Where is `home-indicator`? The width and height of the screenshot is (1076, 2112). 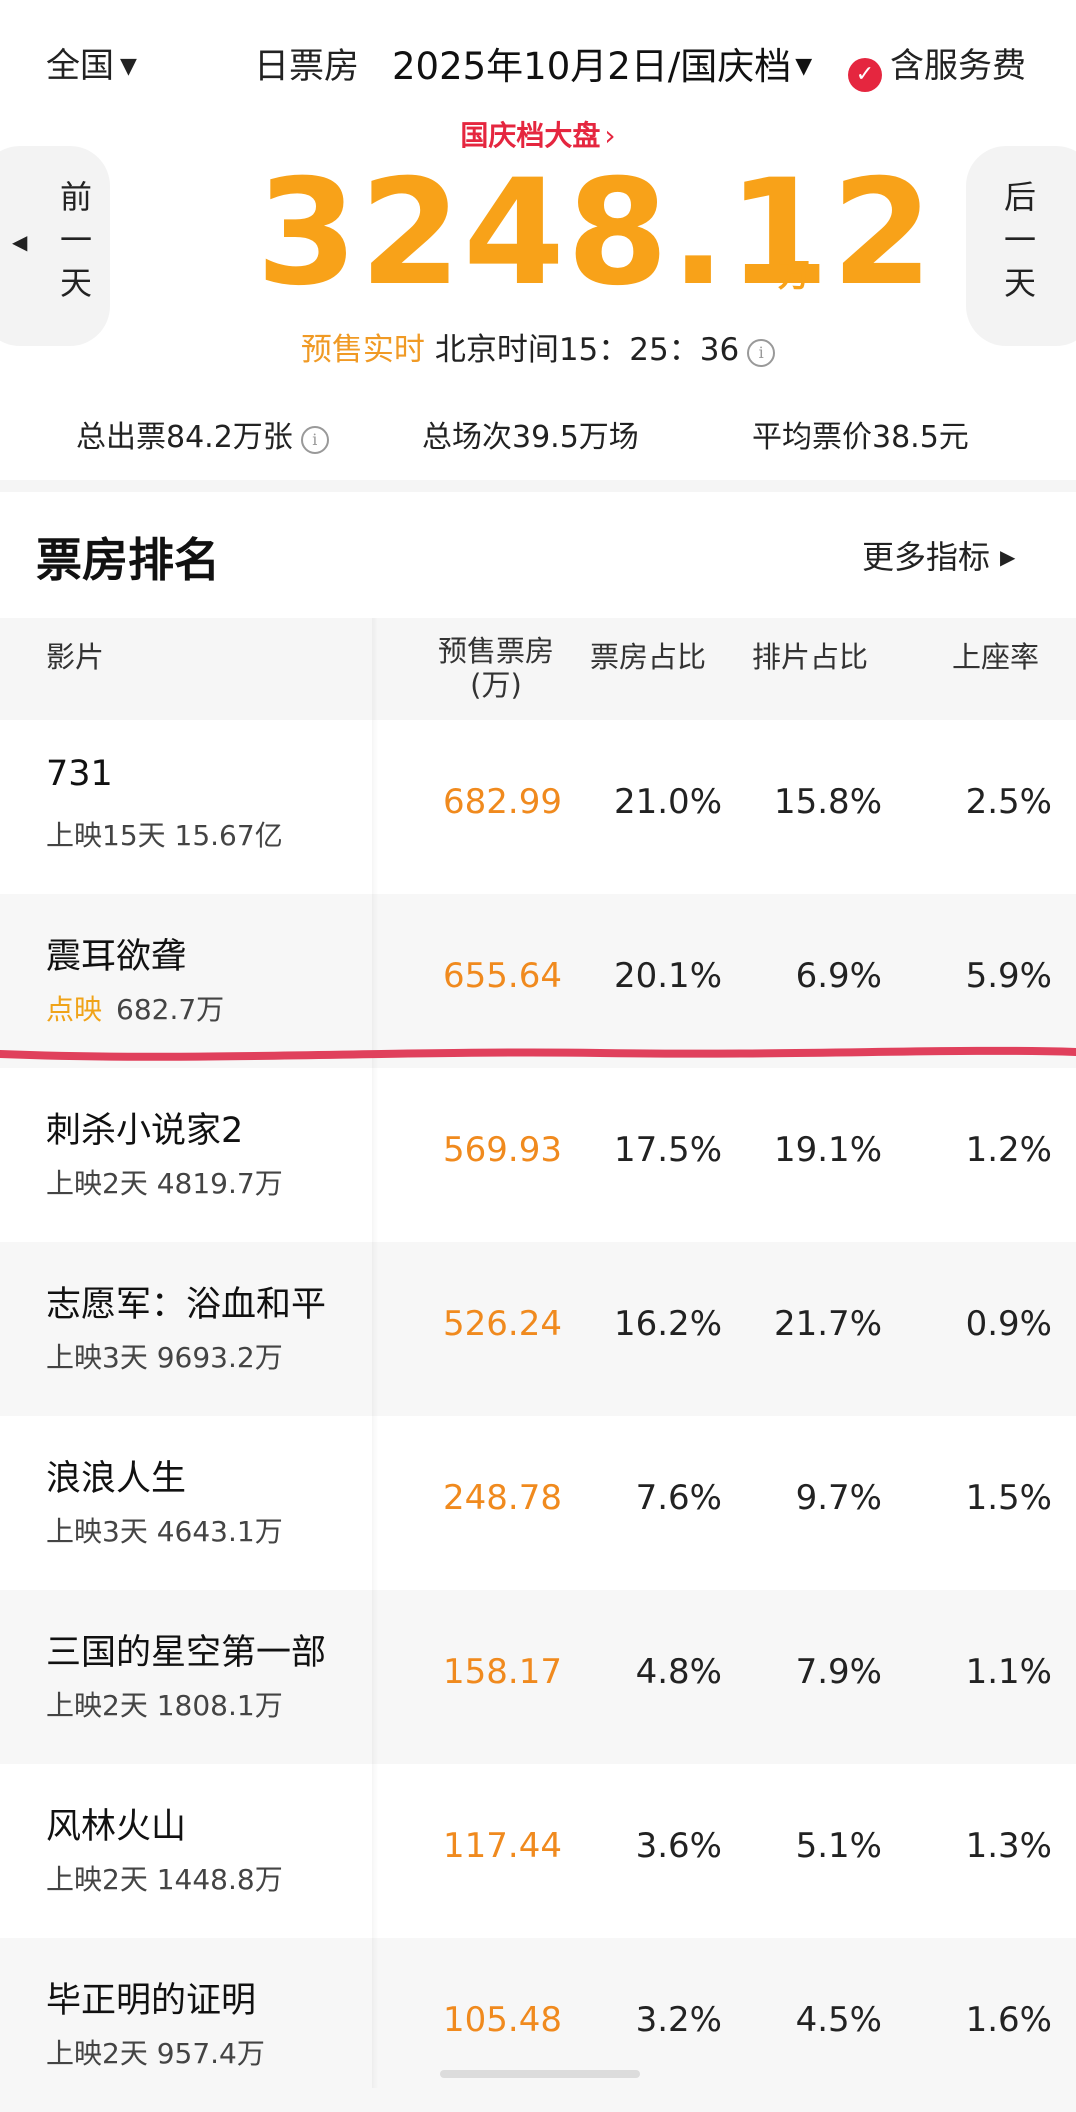
home-indicator is located at coordinates (540, 2074).